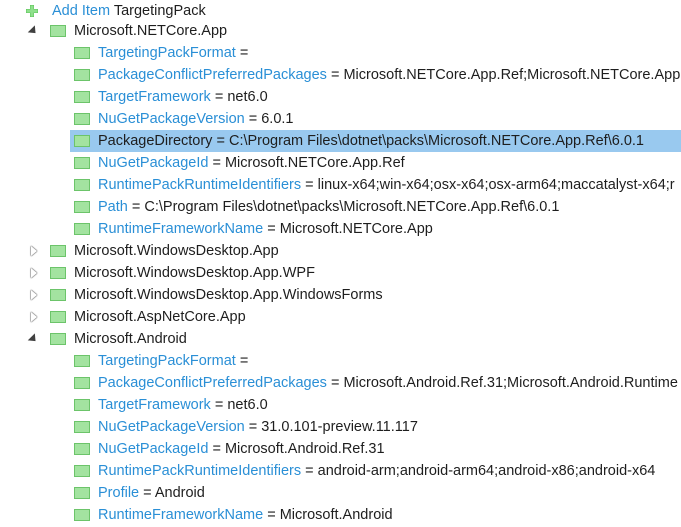 This screenshot has height=527, width=681. I want to click on add-item-label: Add Item TargetingPack, so click(129, 11).